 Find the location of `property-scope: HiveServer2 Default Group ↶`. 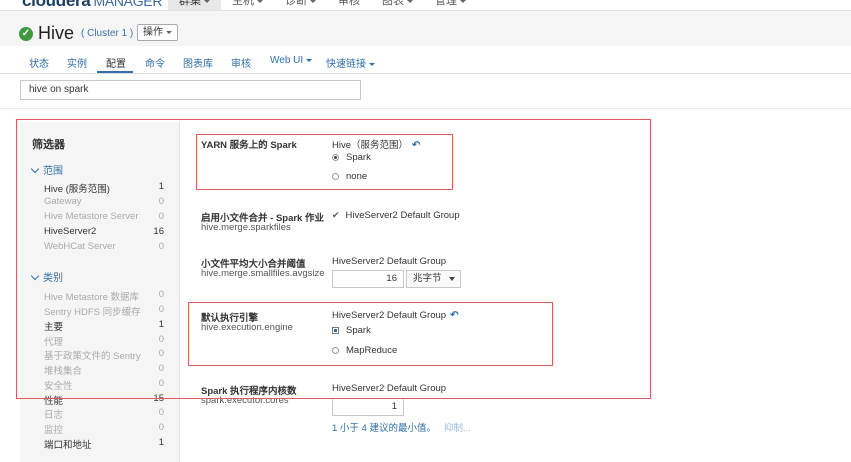

property-scope: HiveServer2 Default Group ↶ is located at coordinates (395, 315).